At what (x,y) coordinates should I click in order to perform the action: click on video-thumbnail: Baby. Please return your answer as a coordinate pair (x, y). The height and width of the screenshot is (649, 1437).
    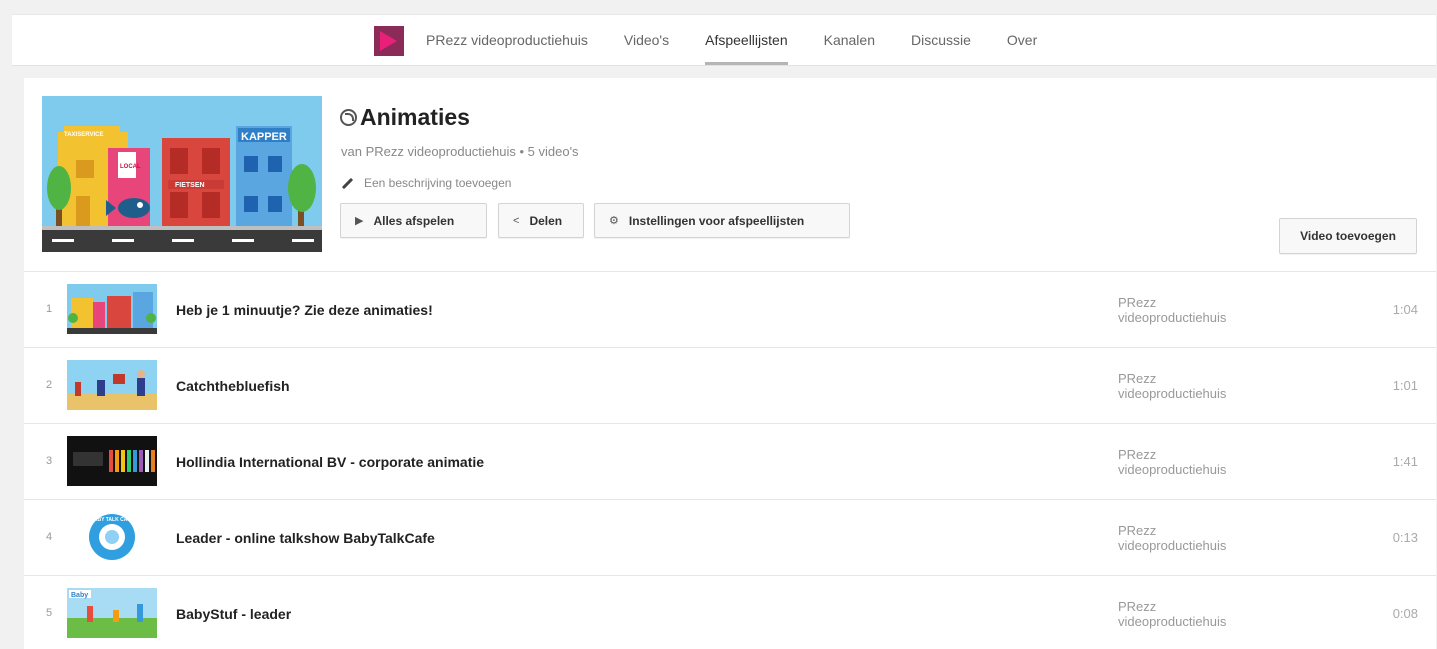
    Looking at the image, I should click on (112, 613).